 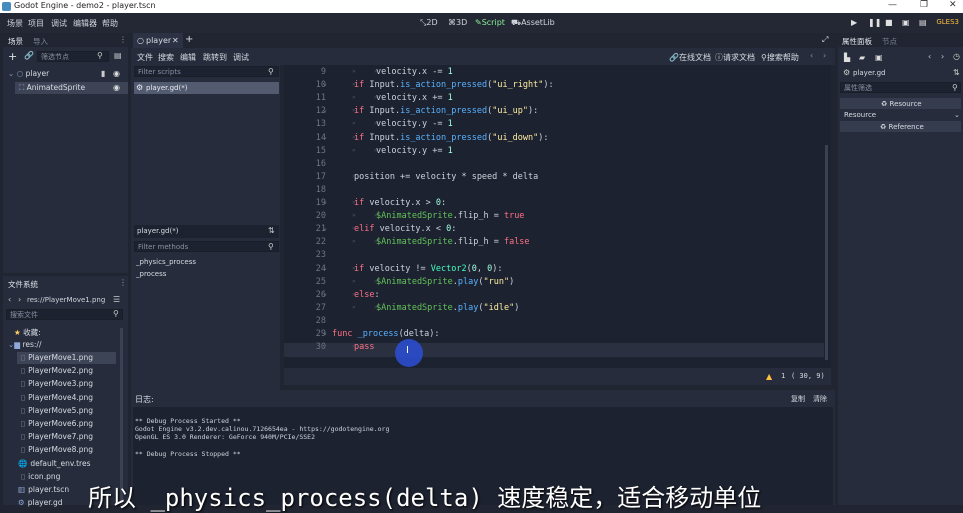 What do you see at coordinates (490, 22) in the screenshot?
I see `workspace-script: ✎Script` at bounding box center [490, 22].